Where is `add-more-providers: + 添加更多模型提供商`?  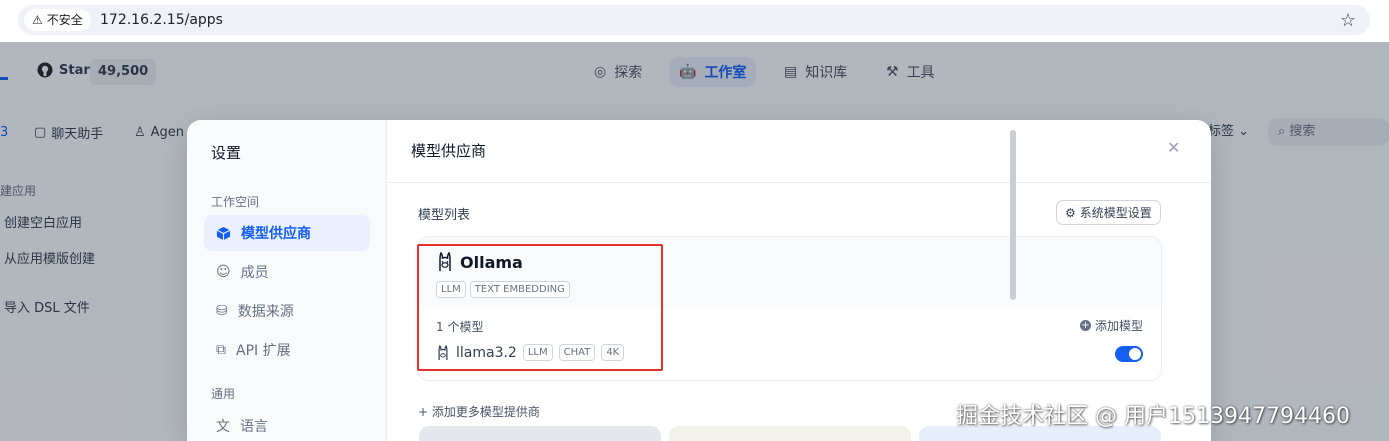
add-more-providers: + 添加更多模型提供商 is located at coordinates (479, 411).